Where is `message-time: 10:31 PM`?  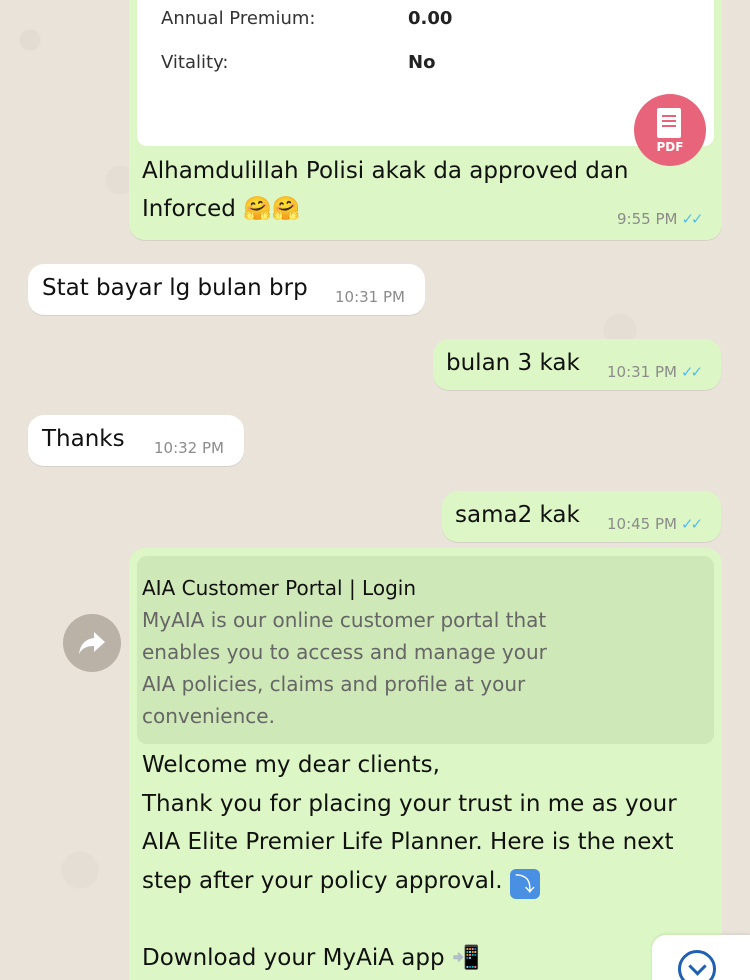
message-time: 10:31 PM is located at coordinates (370, 297).